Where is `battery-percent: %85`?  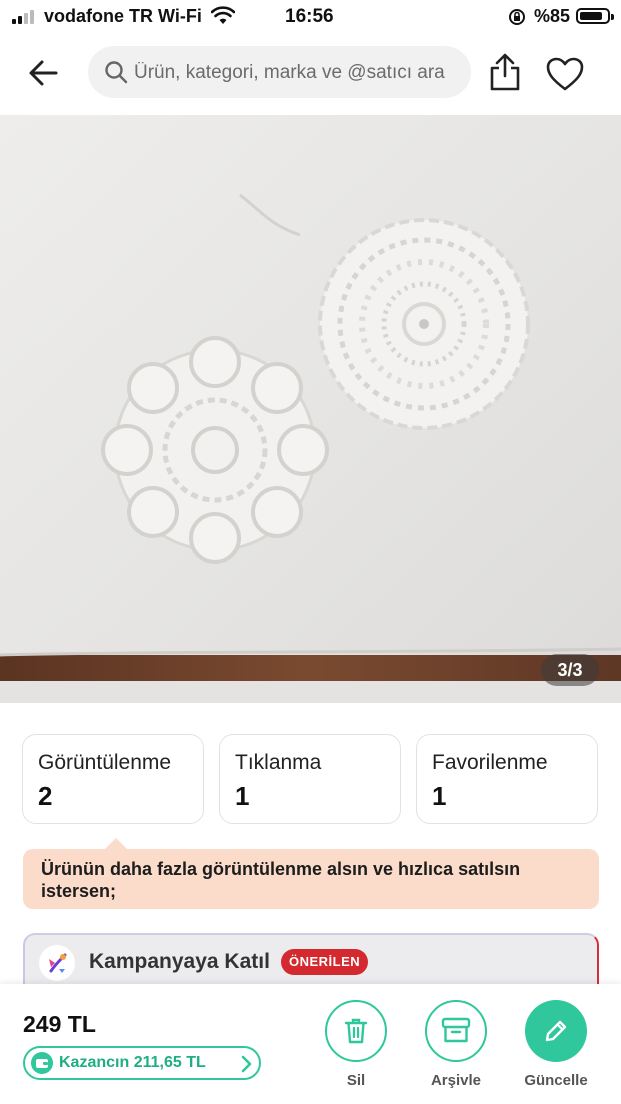 battery-percent: %85 is located at coordinates (552, 16).